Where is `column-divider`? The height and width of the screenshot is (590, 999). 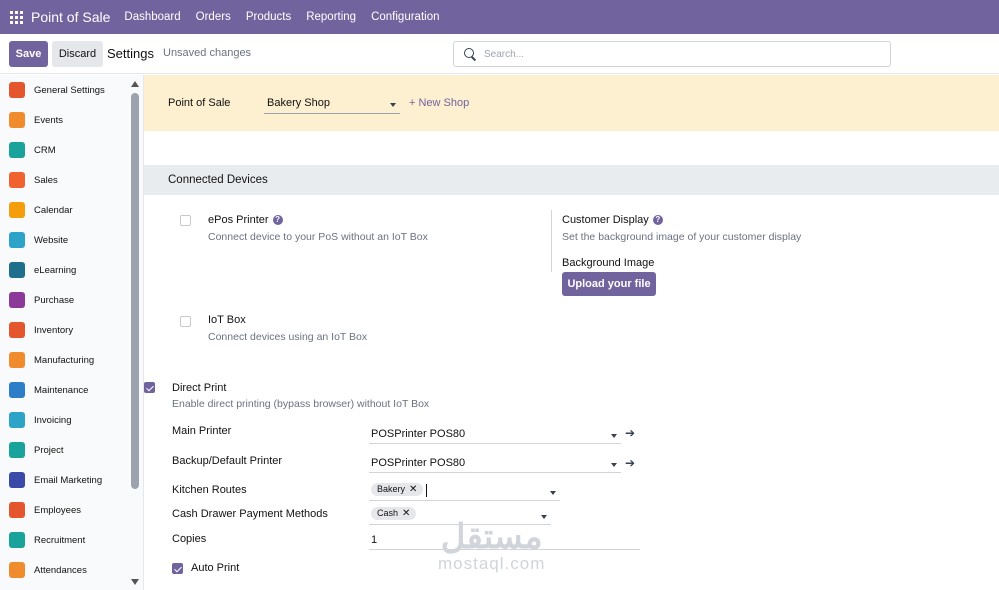 column-divider is located at coordinates (551, 241).